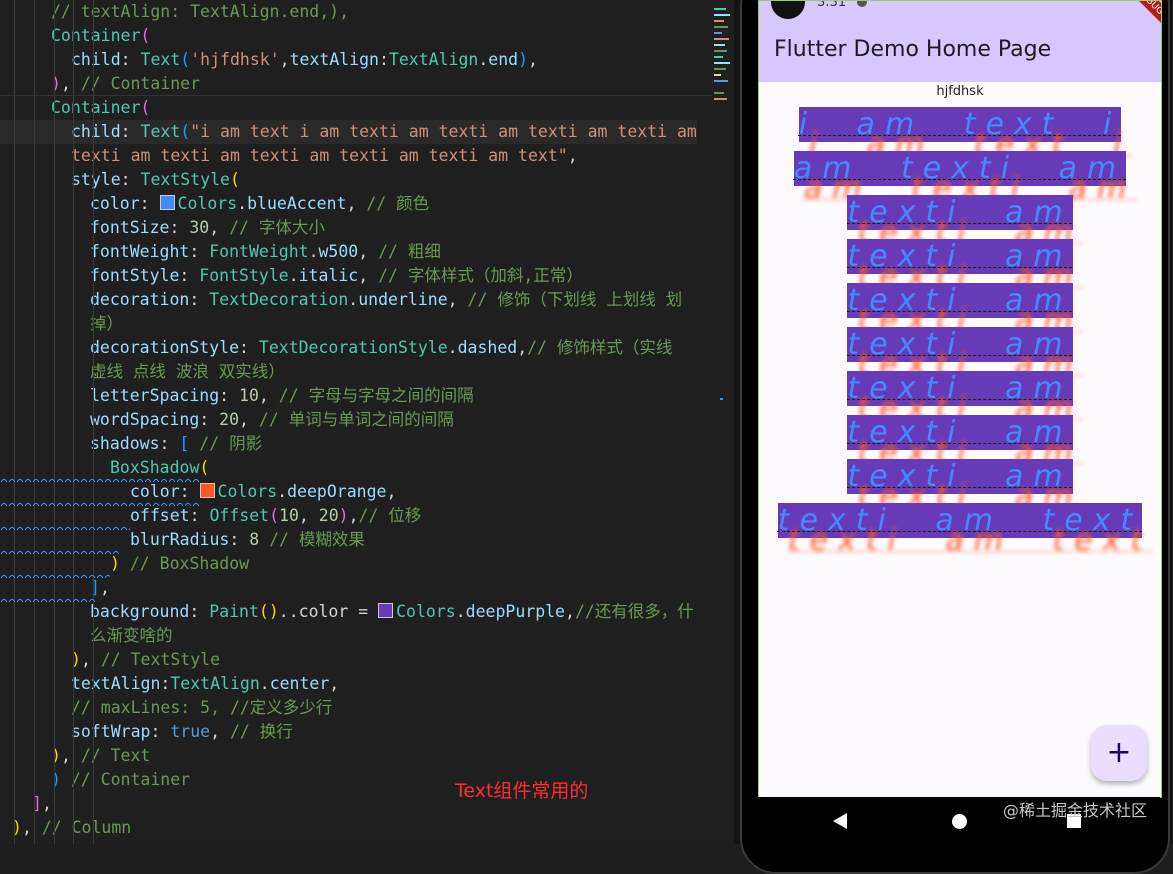  What do you see at coordinates (111, 731) in the screenshot?
I see `code-token: softWrap` at bounding box center [111, 731].